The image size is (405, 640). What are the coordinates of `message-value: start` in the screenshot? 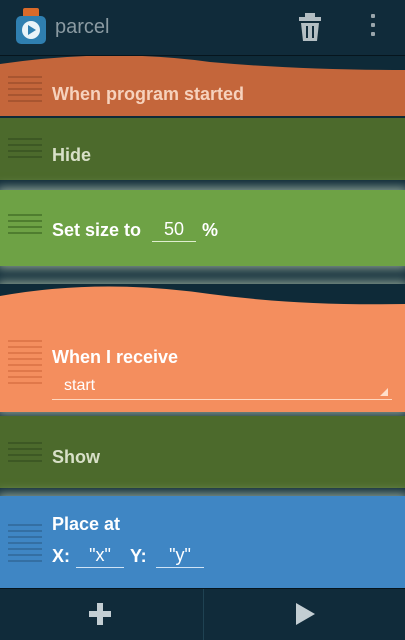 It's located at (80, 385).